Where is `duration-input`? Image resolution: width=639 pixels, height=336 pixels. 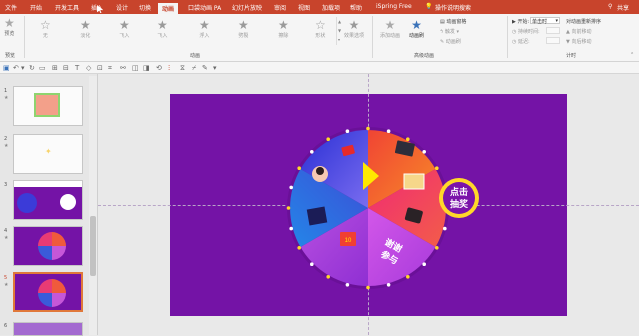
duration-input is located at coordinates (553, 30).